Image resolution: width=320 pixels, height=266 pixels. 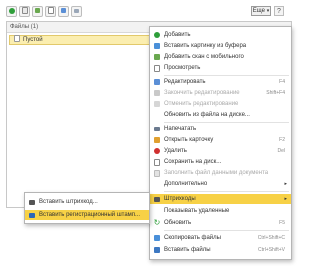 I want to click on help-button: ?, so click(x=279, y=11).